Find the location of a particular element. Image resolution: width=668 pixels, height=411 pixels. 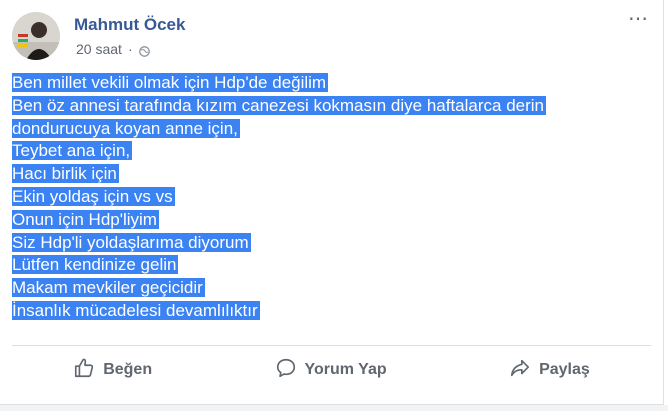

share-icon is located at coordinates (520, 370).